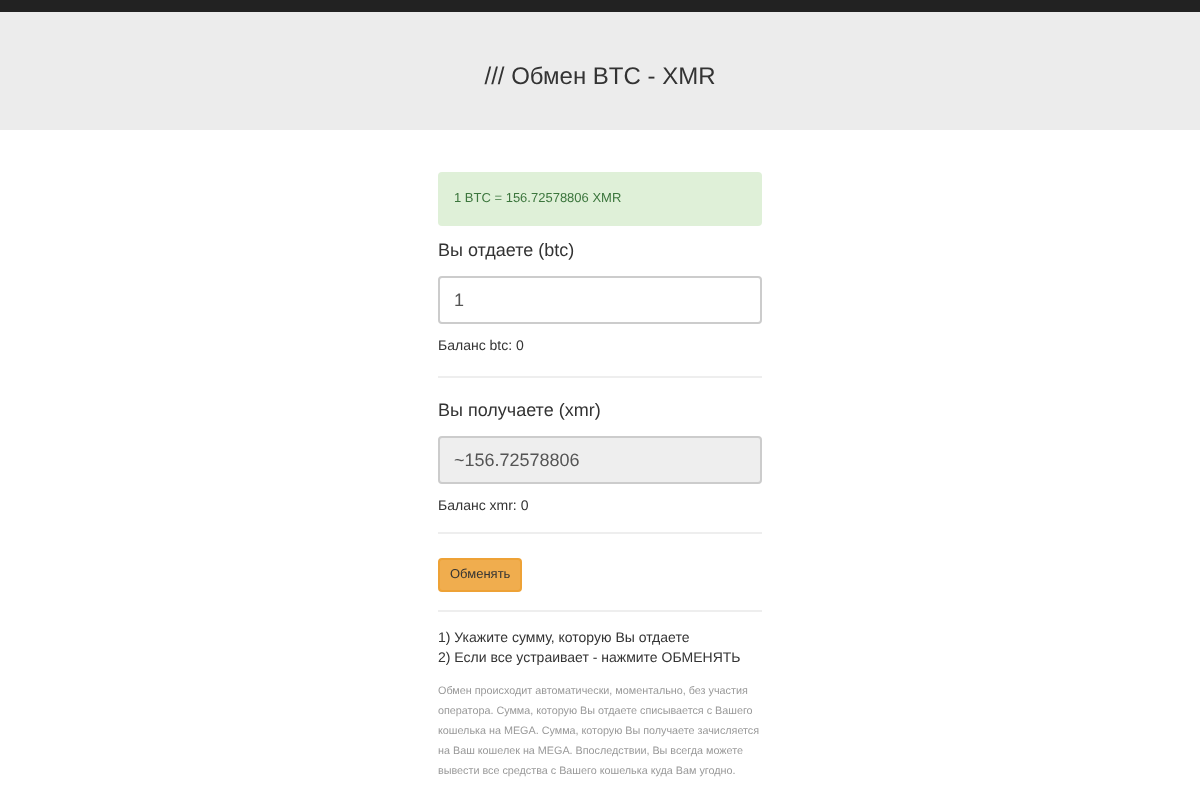 The height and width of the screenshot is (800, 1200). Describe the element at coordinates (507, 250) in the screenshot. I see `field-label: Вы отдаете (btc)` at that location.